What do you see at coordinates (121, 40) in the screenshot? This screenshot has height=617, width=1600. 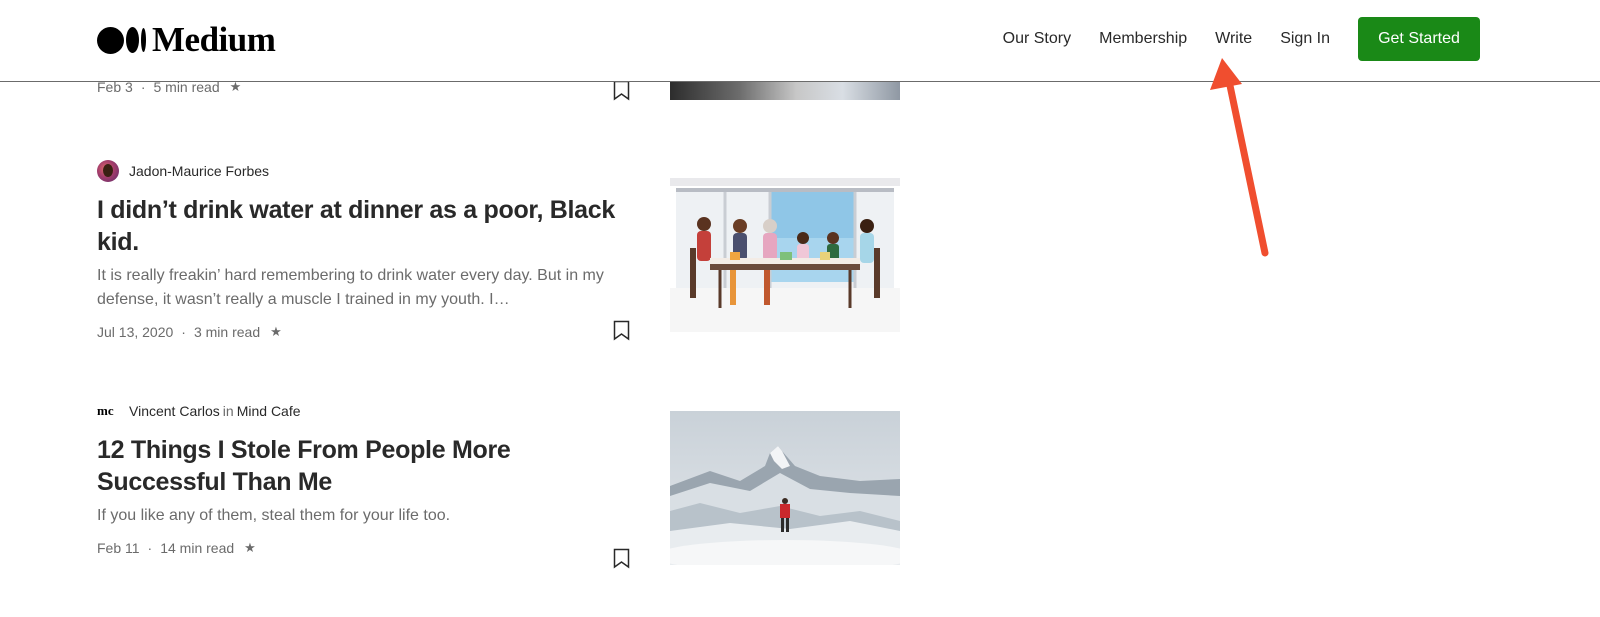 I see `medium-logo-icon` at bounding box center [121, 40].